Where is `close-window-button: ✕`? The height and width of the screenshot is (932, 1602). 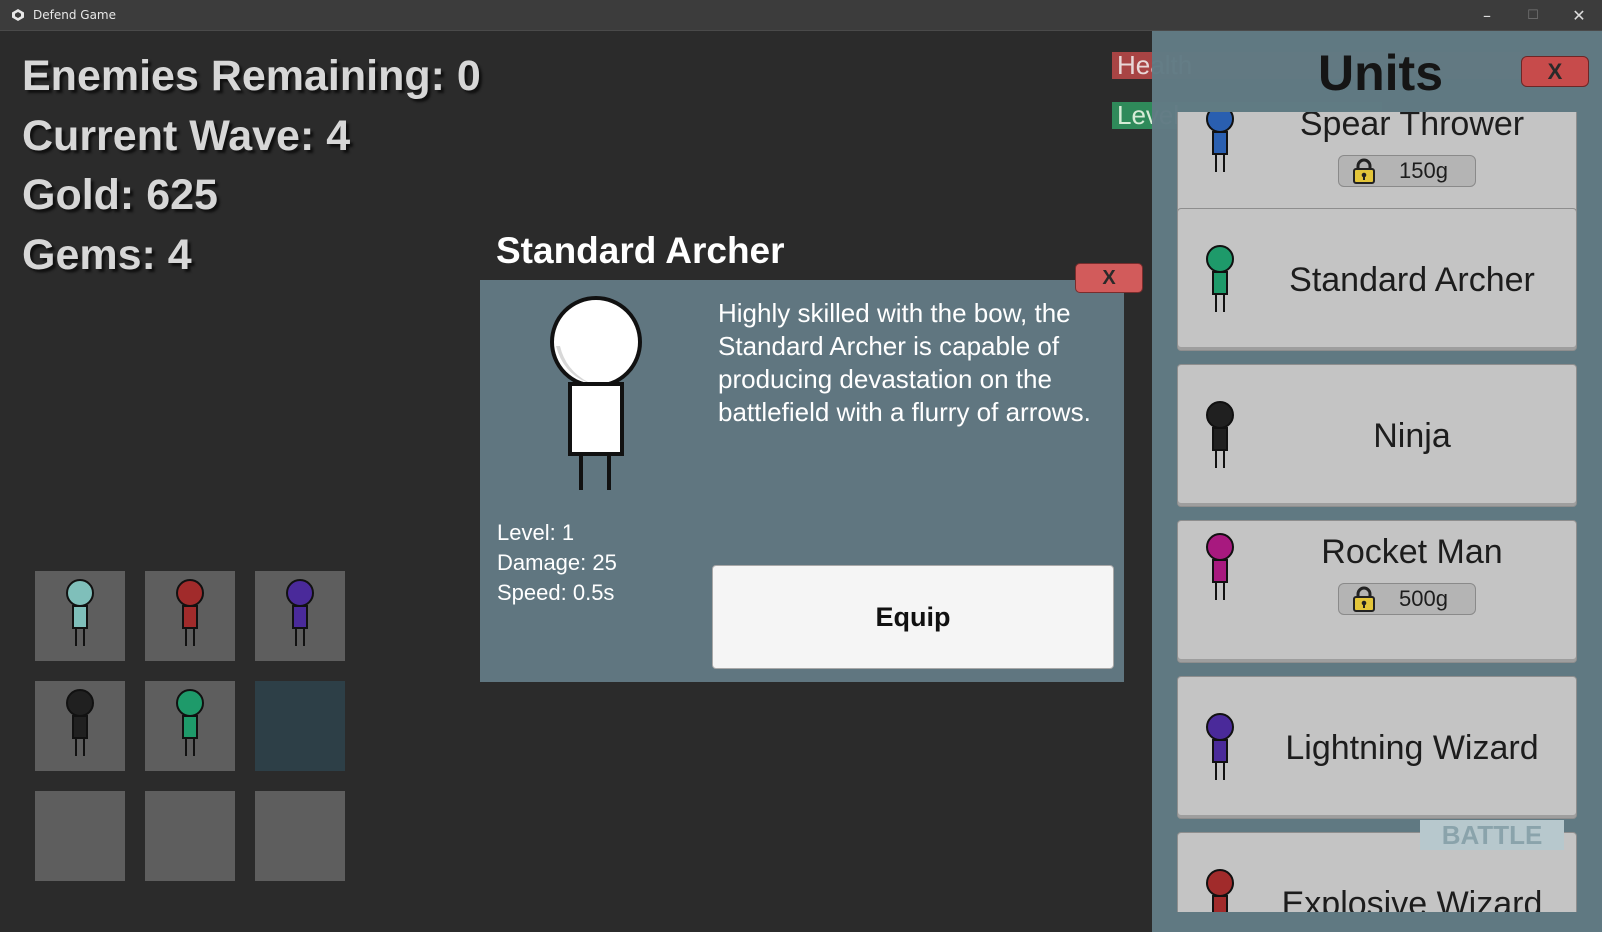
close-window-button: ✕ is located at coordinates (1579, 15).